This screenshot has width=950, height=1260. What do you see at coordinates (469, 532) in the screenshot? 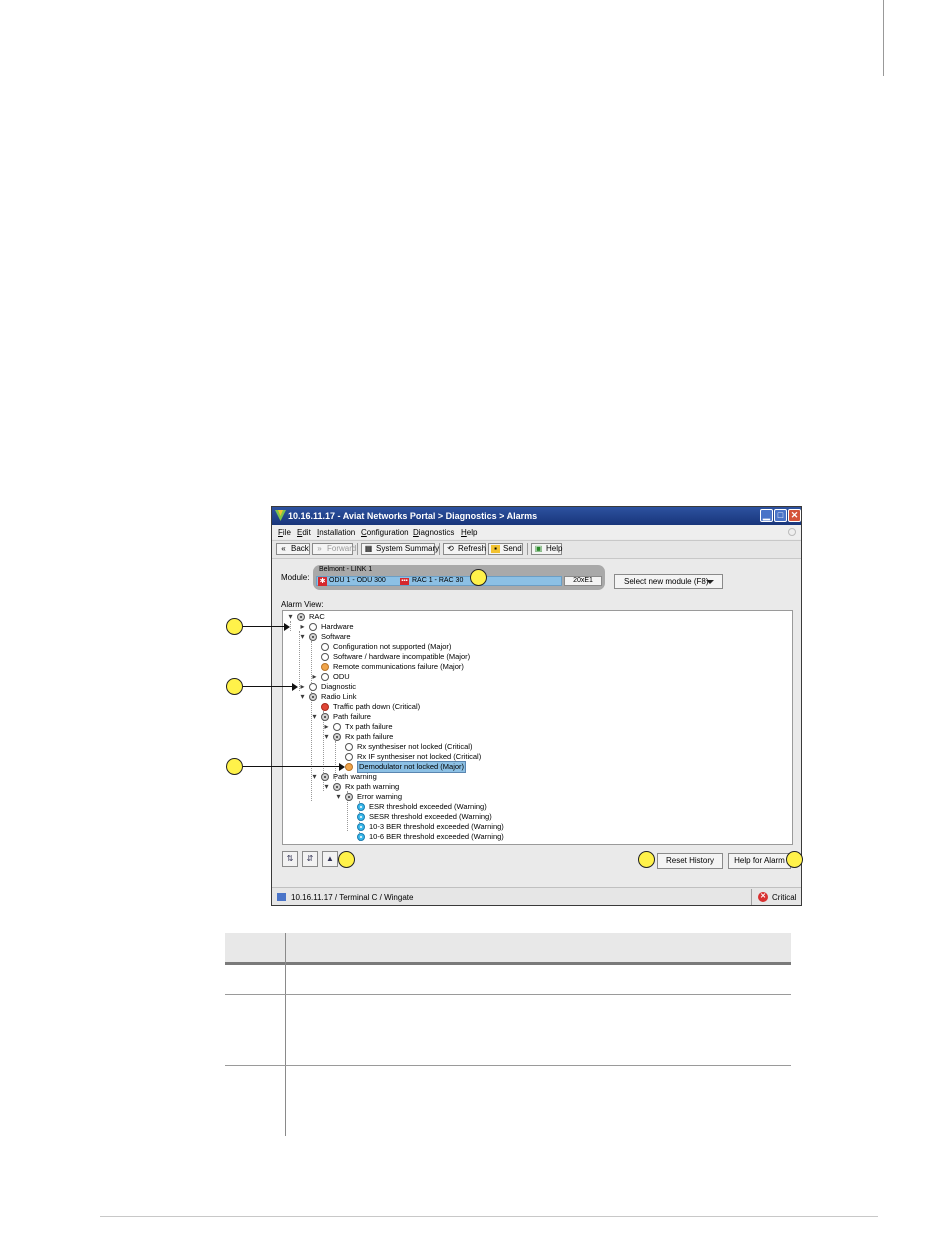
I see `menu-help: Help` at bounding box center [469, 532].